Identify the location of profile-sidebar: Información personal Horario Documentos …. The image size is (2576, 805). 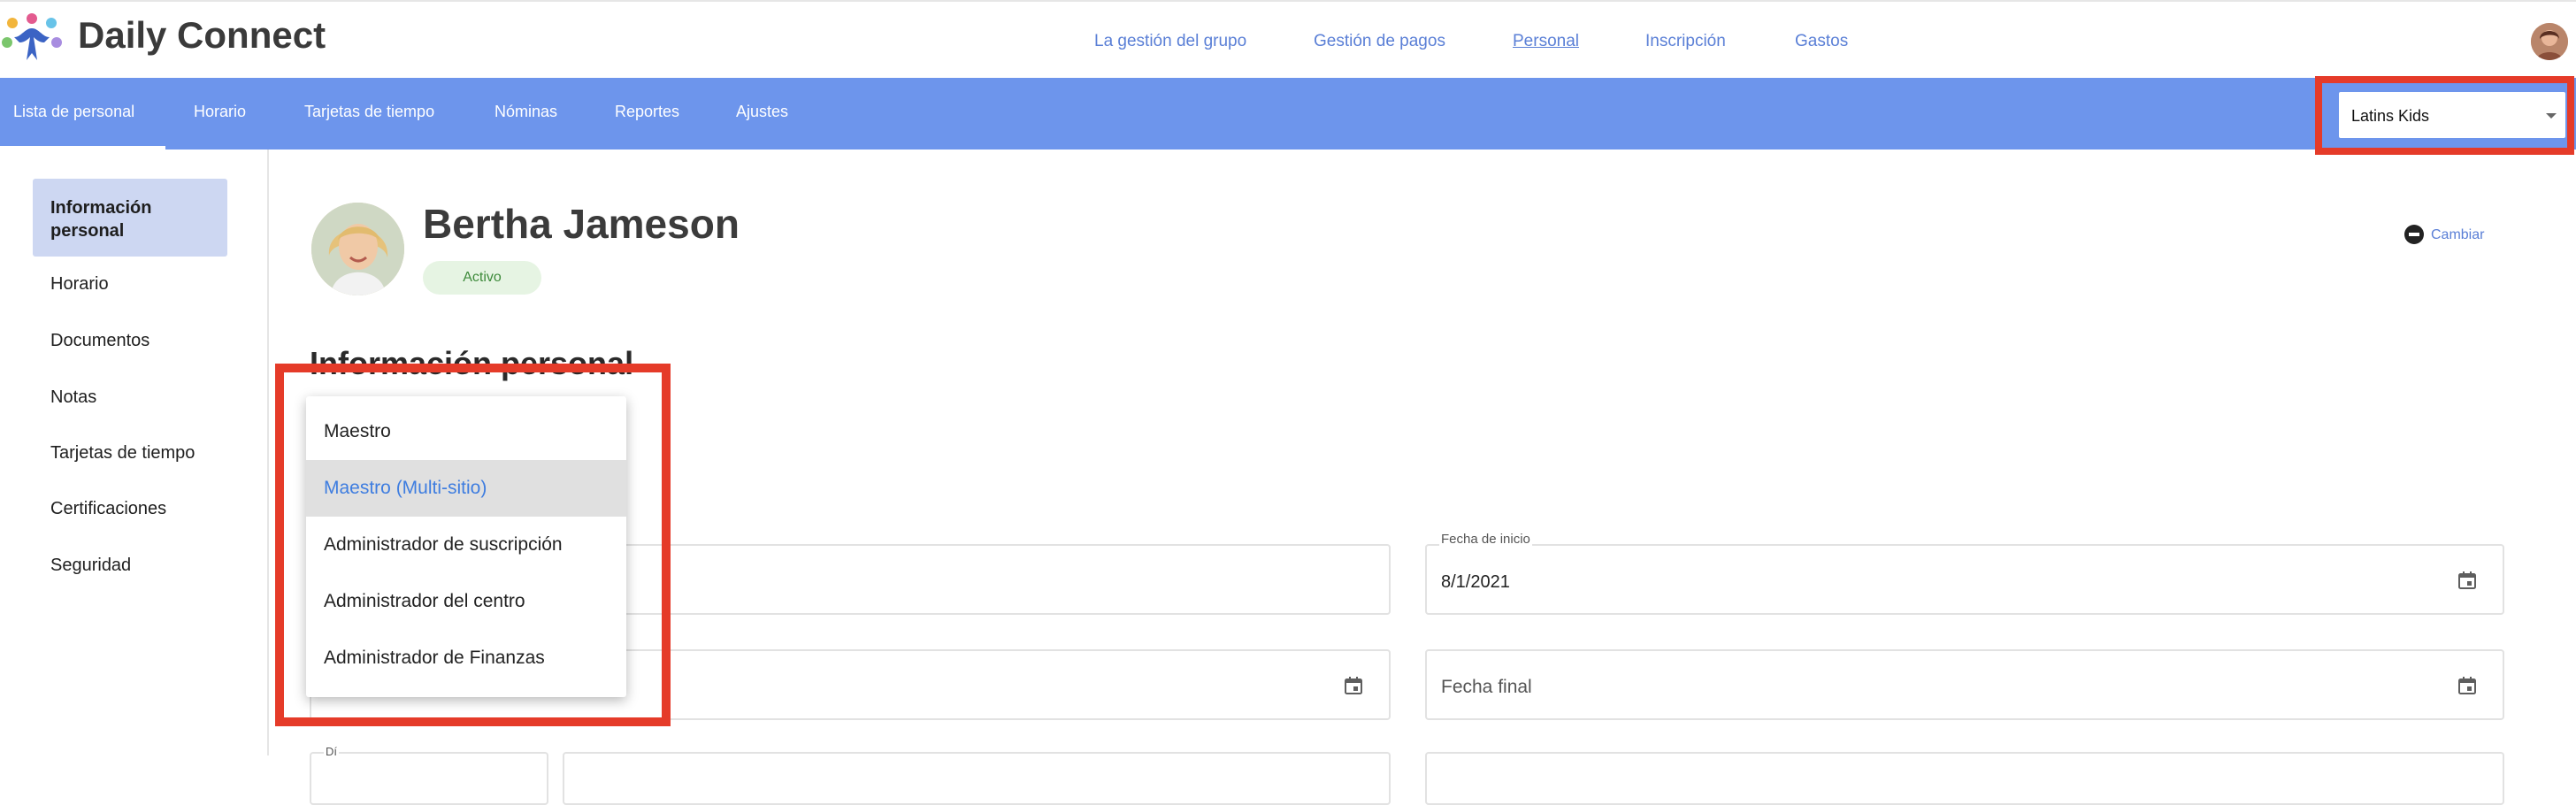
(134, 452).